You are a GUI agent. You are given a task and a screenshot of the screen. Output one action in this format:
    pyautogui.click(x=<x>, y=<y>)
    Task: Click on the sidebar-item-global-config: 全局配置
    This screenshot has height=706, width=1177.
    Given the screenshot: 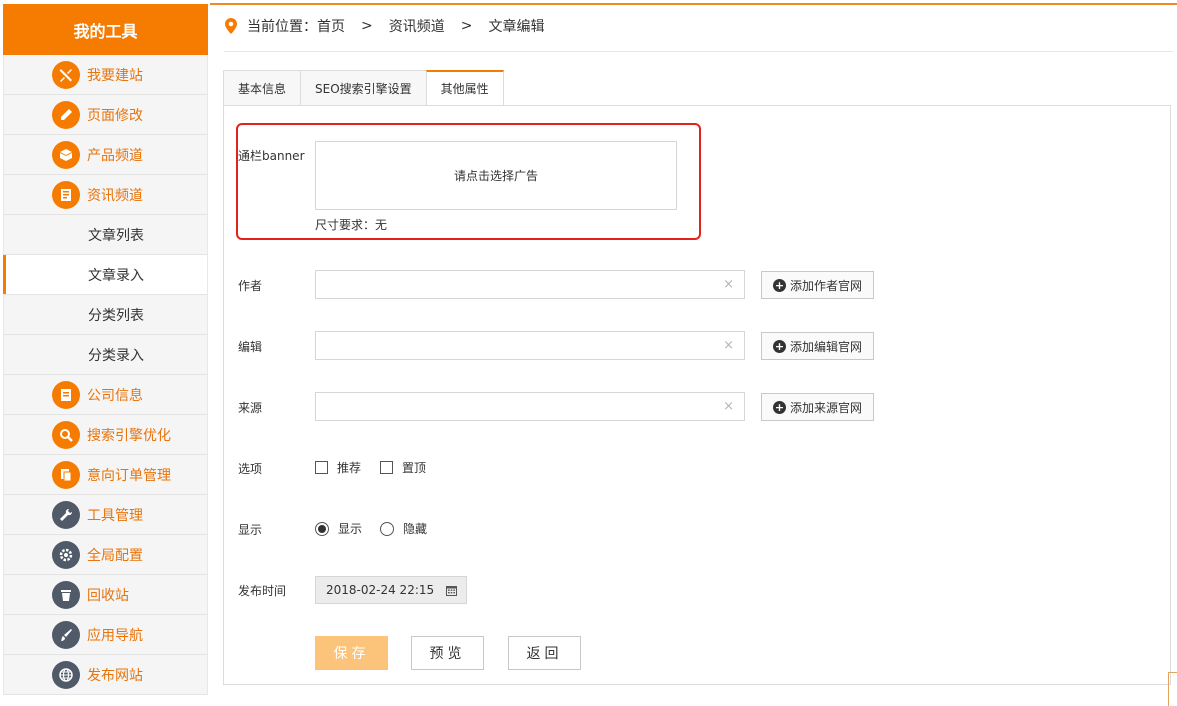 What is the action you would take?
    pyautogui.click(x=105, y=555)
    